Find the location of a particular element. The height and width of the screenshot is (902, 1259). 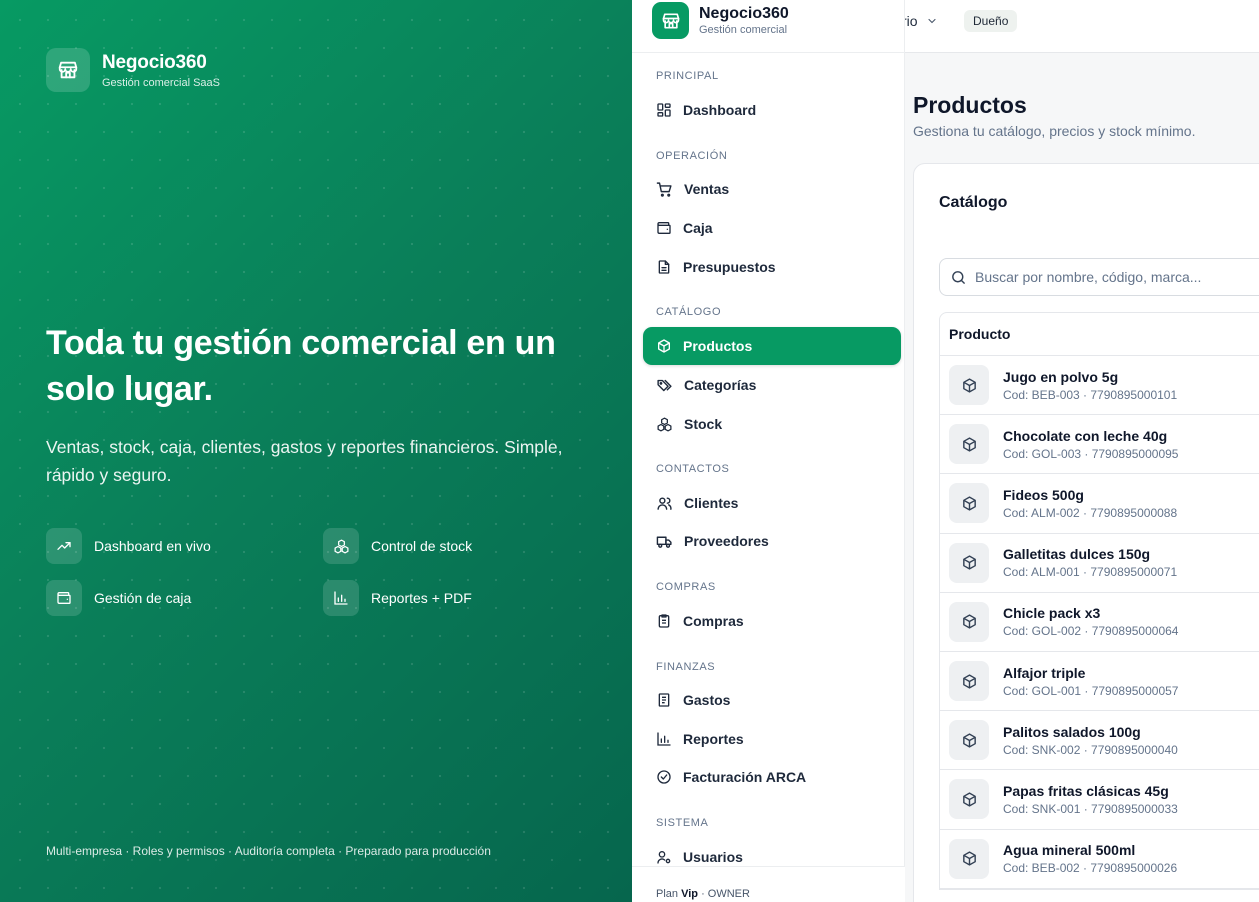

plan-name: Vip is located at coordinates (690, 894).